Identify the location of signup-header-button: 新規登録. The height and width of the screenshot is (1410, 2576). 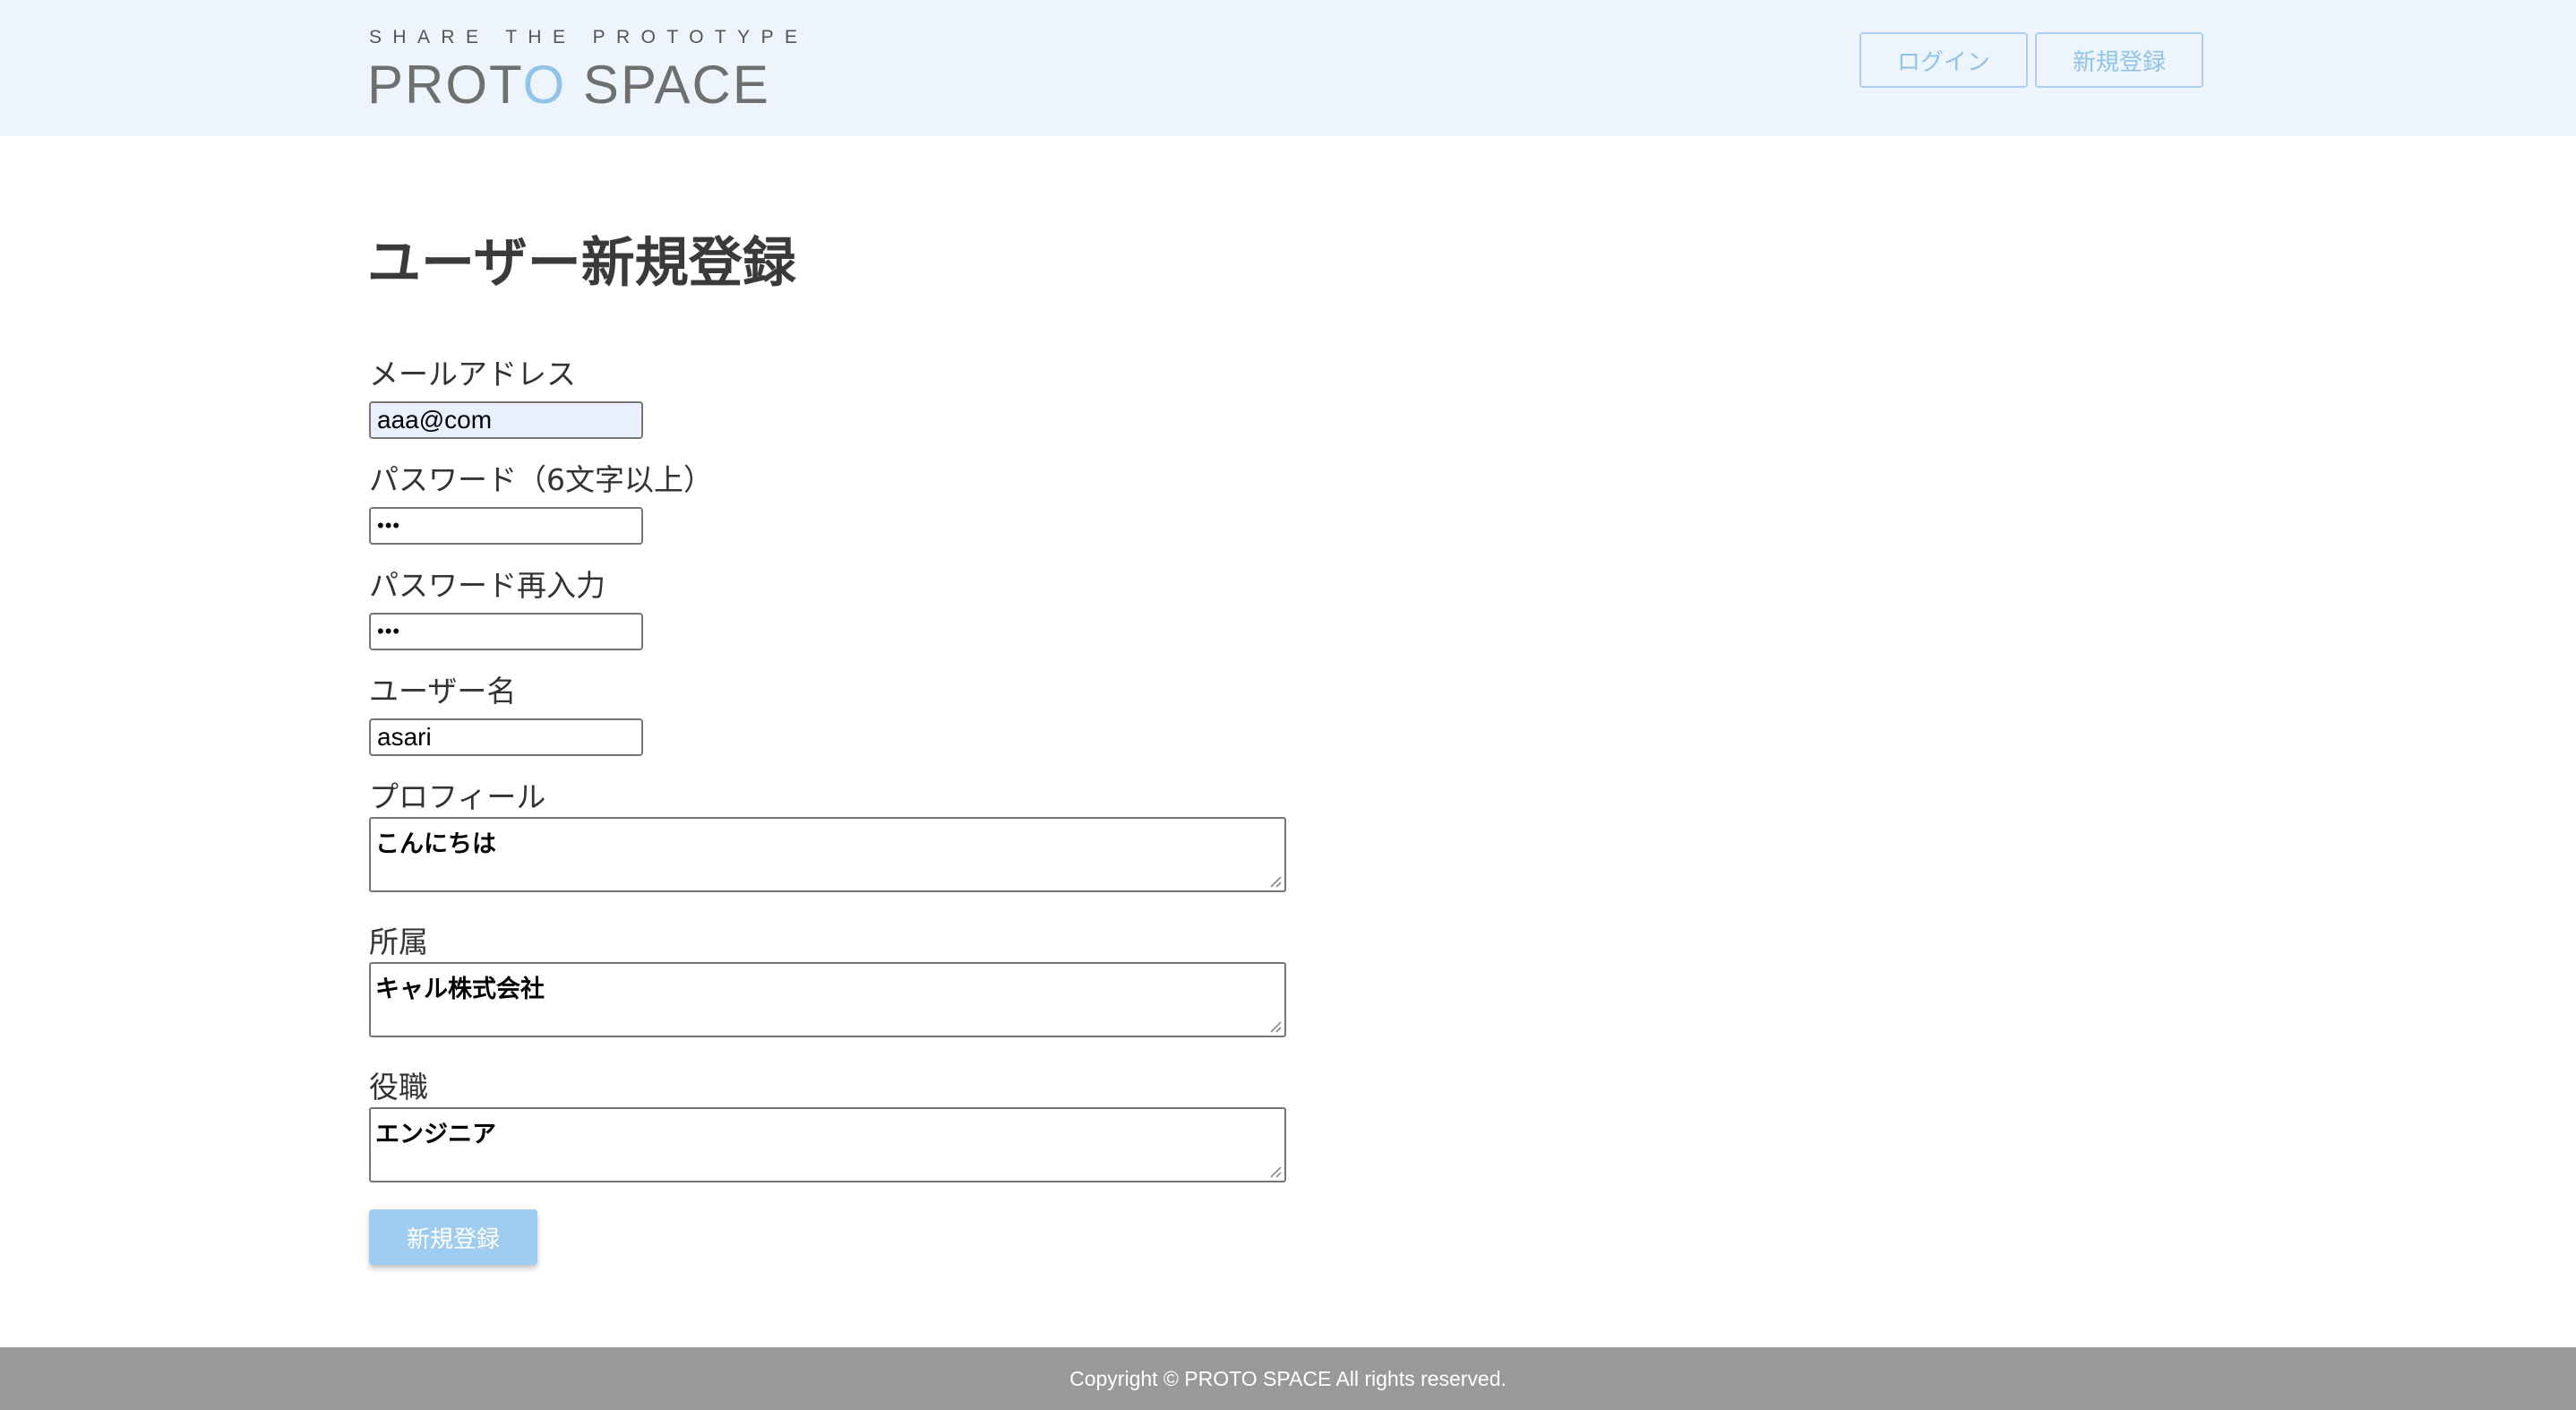
(2119, 60).